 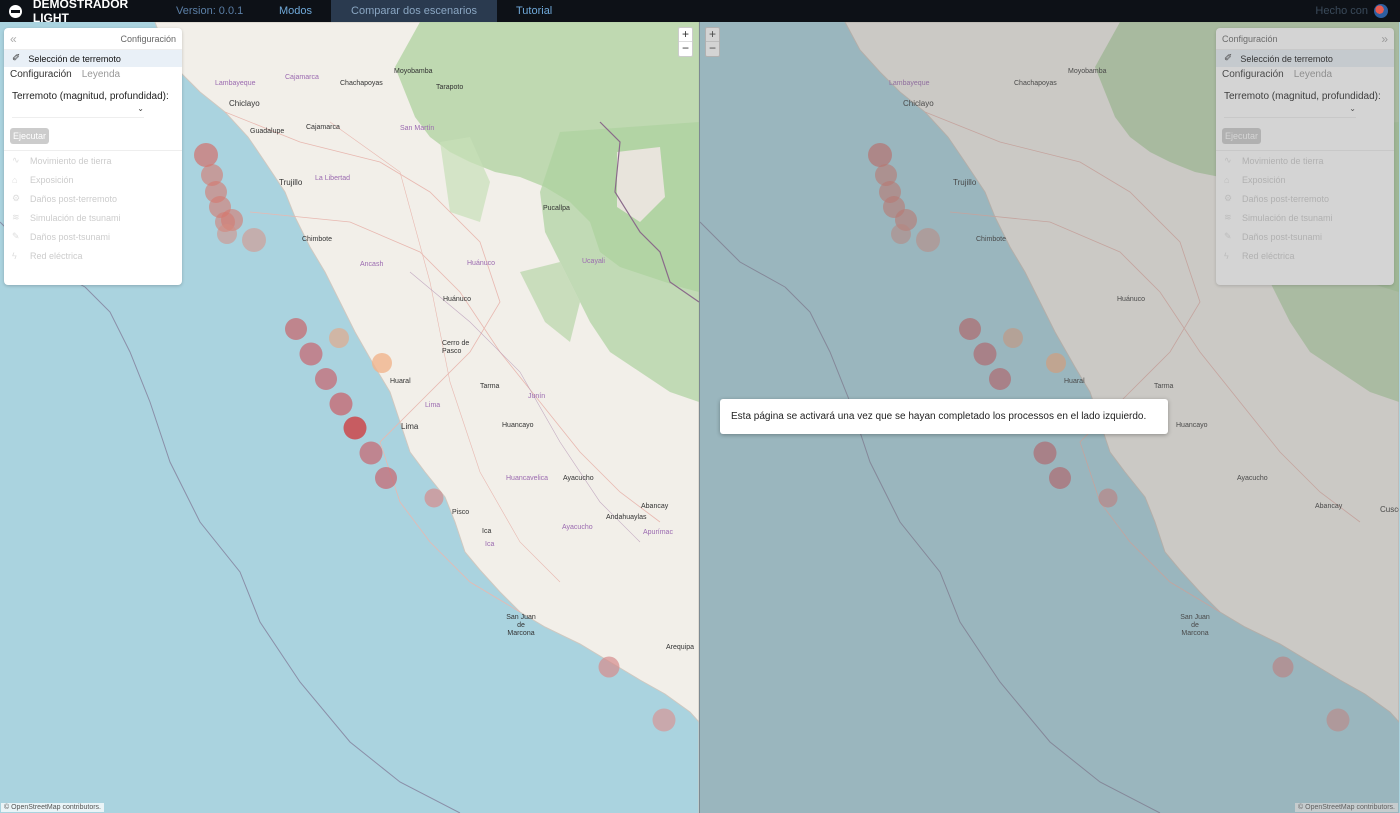 I want to click on brand-title: DEMOSTRADOR LIGHT, so click(x=80, y=12).